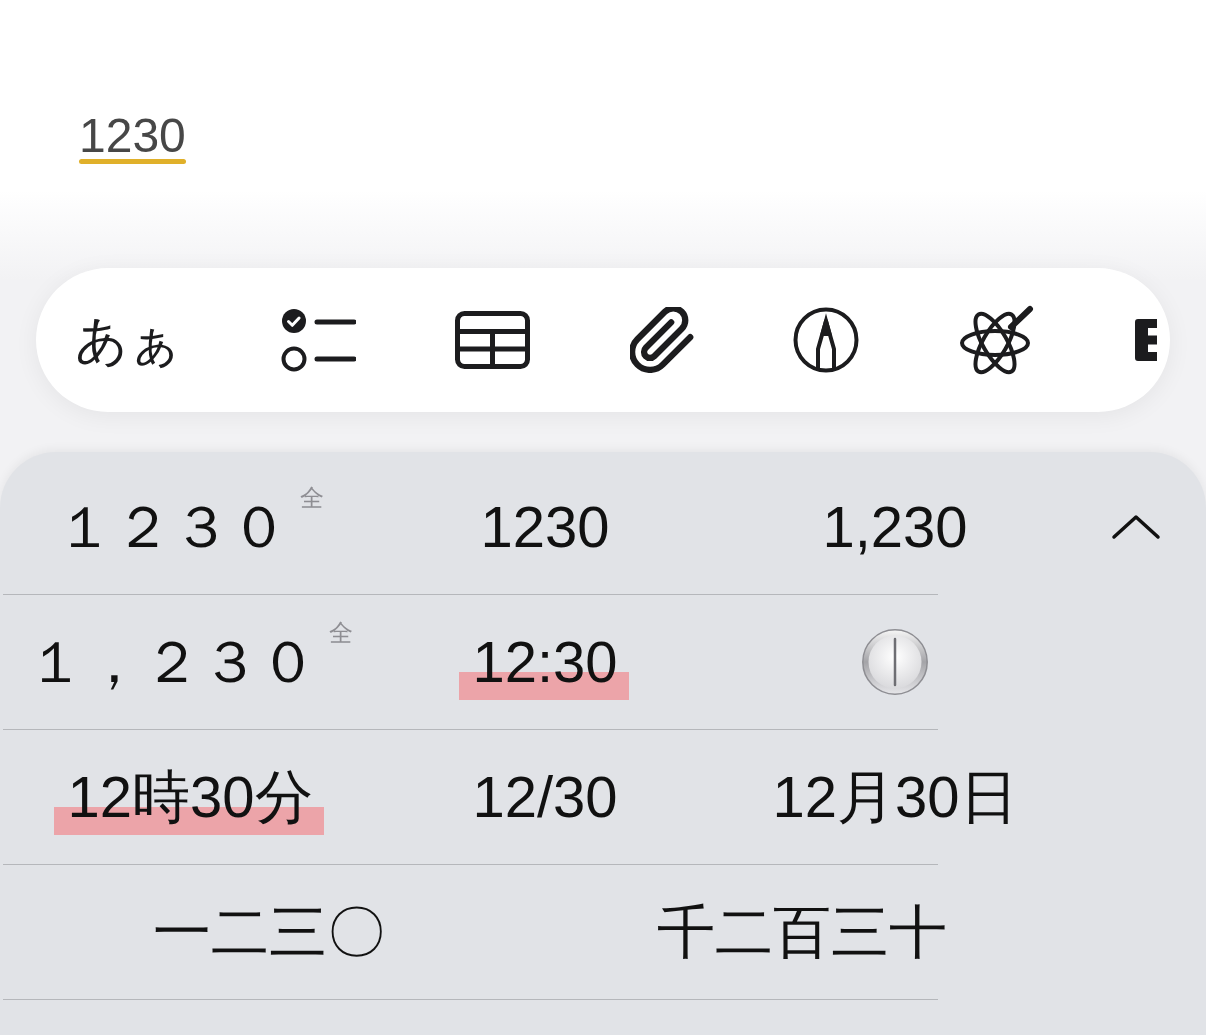  Describe the element at coordinates (172, 662) in the screenshot. I see `conversion-candidate: １，２３０` at that location.